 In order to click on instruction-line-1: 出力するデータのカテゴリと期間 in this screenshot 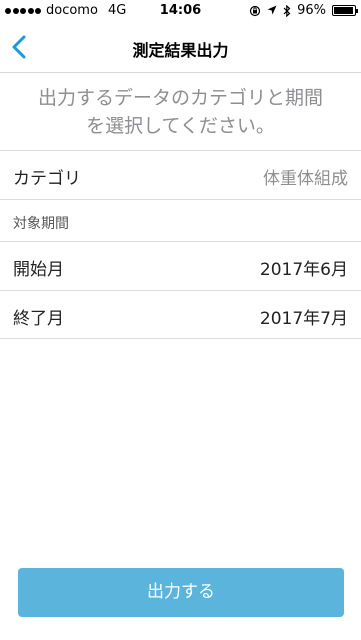, I will do `click(180, 98)`.